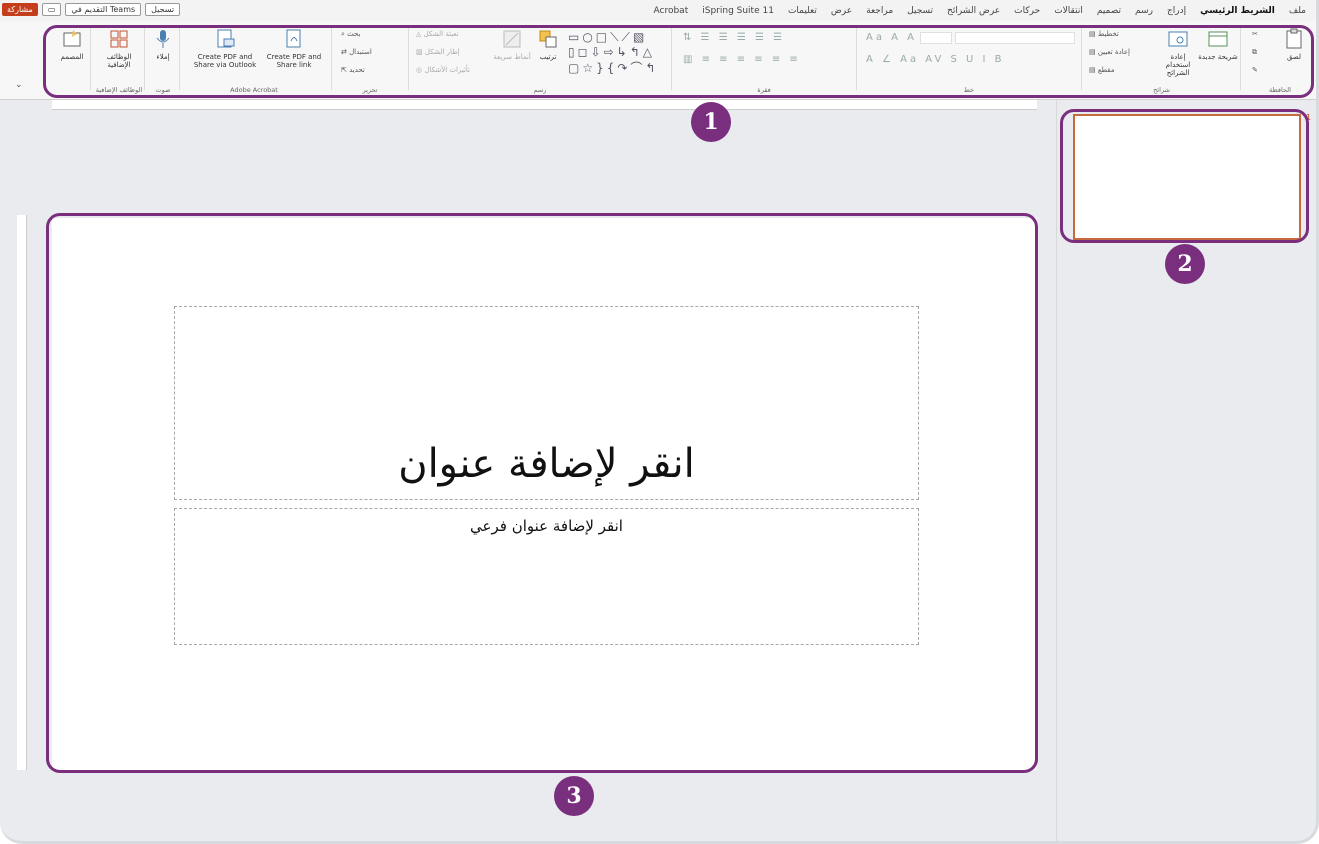 Image resolution: width=1319 pixels, height=844 pixels. I want to click on share-button: مشاركة, so click(20, 9).